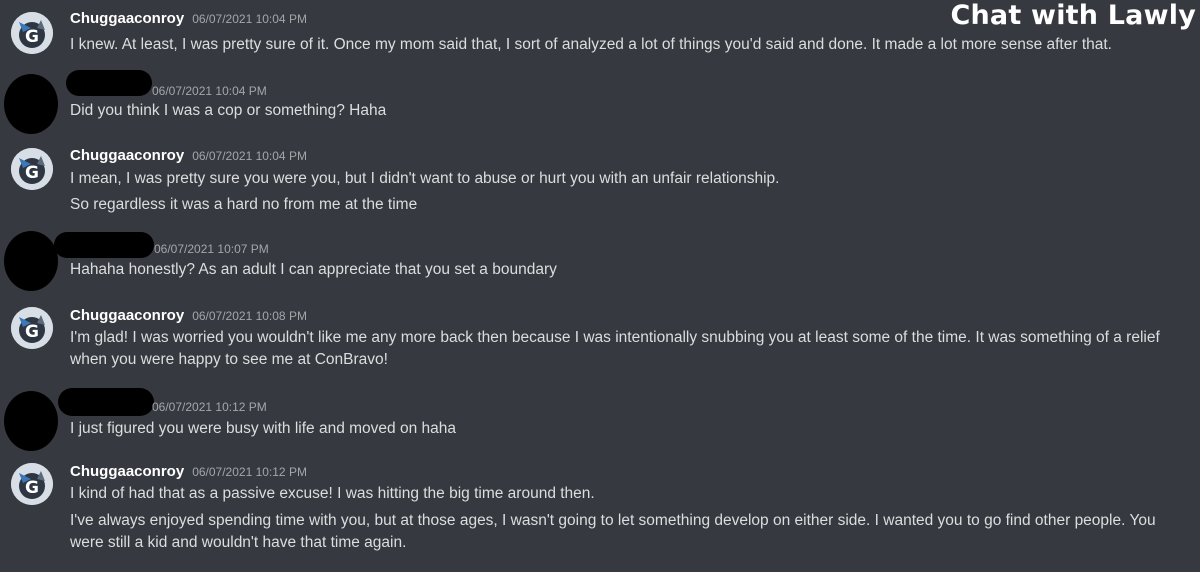  Describe the element at coordinates (188, 317) in the screenshot. I see `message-header: Chuggaaconroy 06/07/2021 10:08 PM` at that location.